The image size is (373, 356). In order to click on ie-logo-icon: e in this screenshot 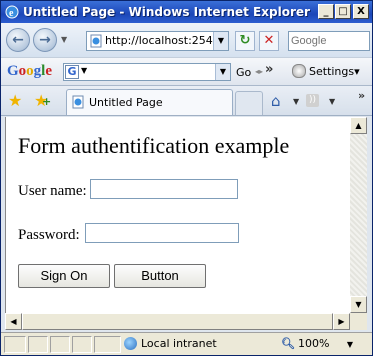, I will do `click(12, 12)`.